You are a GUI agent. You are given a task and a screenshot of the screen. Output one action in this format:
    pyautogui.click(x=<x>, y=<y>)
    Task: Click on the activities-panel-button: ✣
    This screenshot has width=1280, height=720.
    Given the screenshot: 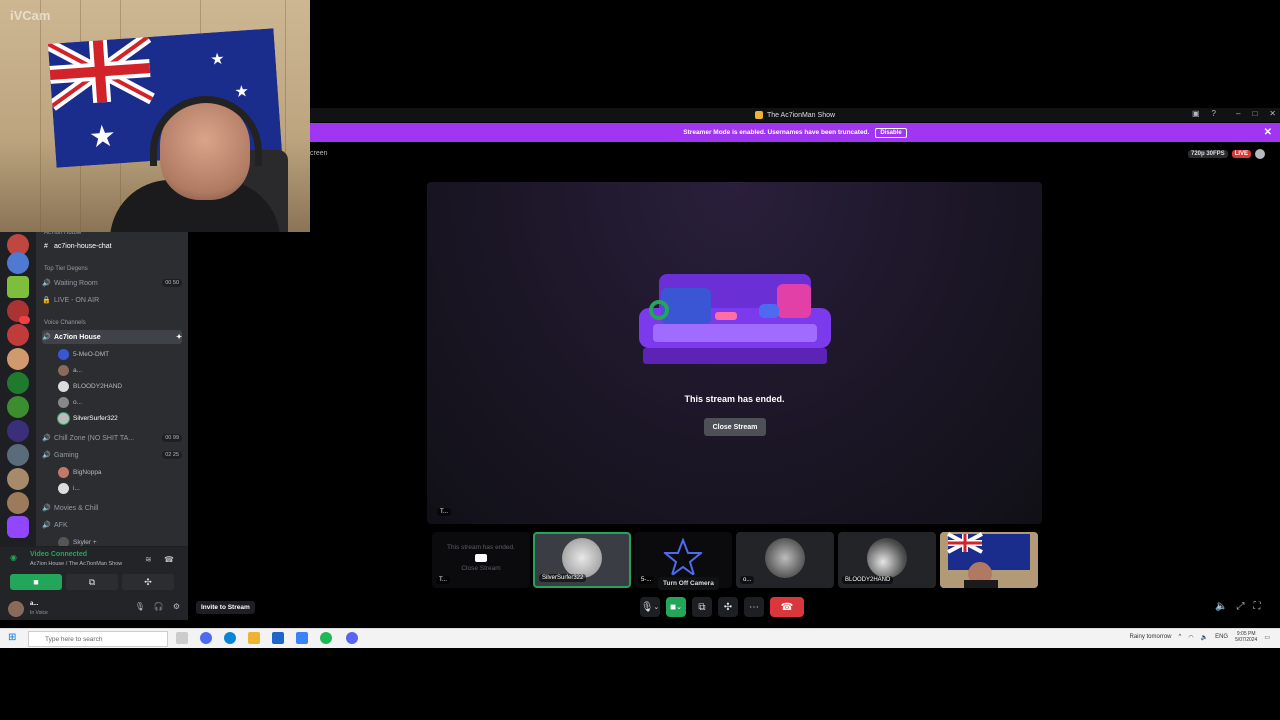 What is the action you would take?
    pyautogui.click(x=148, y=582)
    